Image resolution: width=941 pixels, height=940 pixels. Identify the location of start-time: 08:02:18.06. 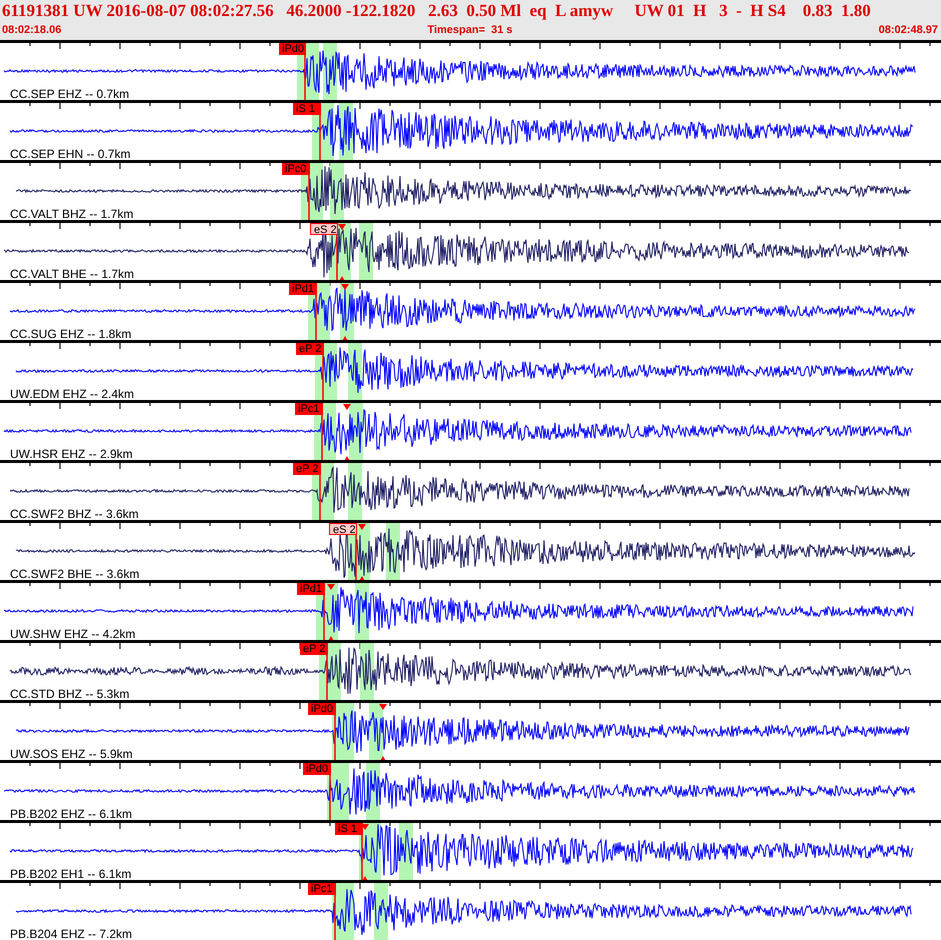
(32, 30).